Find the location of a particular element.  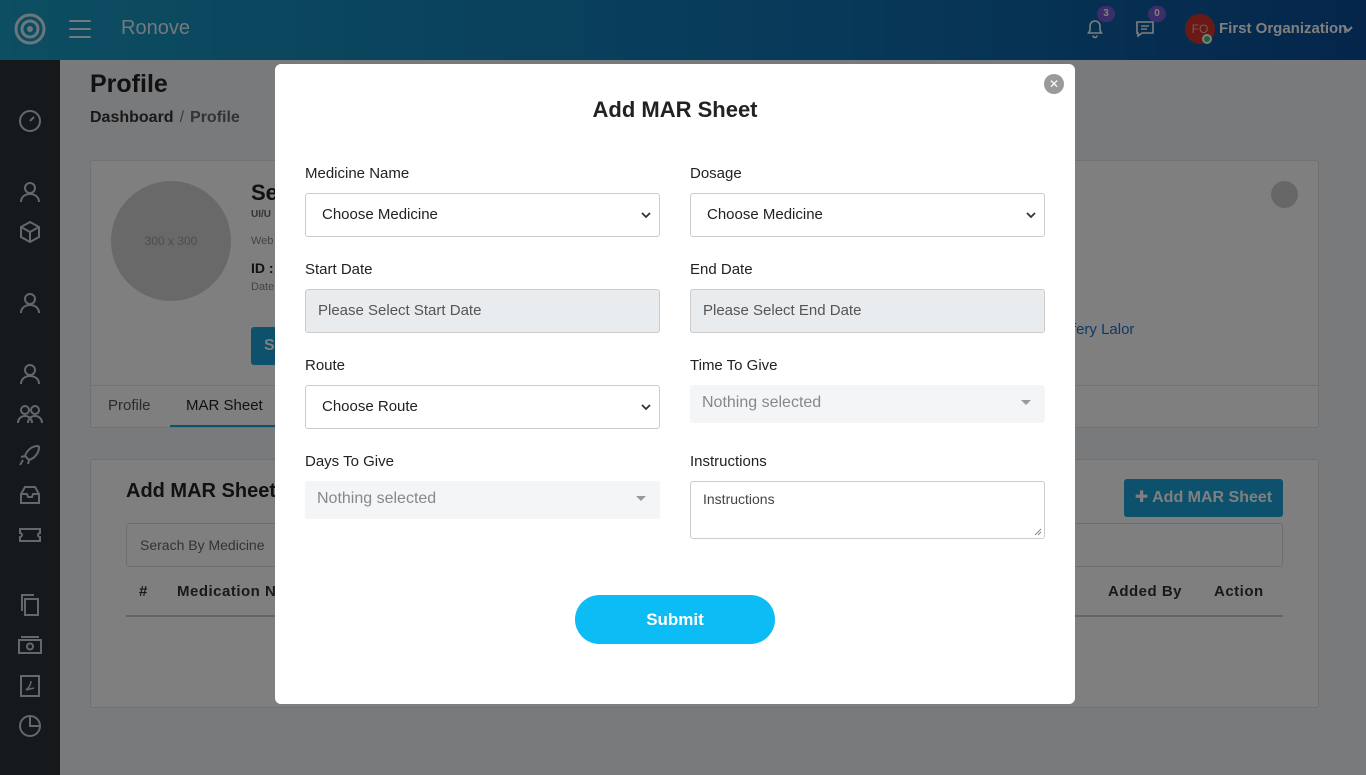

dosage-label: Dosage is located at coordinates (716, 173).